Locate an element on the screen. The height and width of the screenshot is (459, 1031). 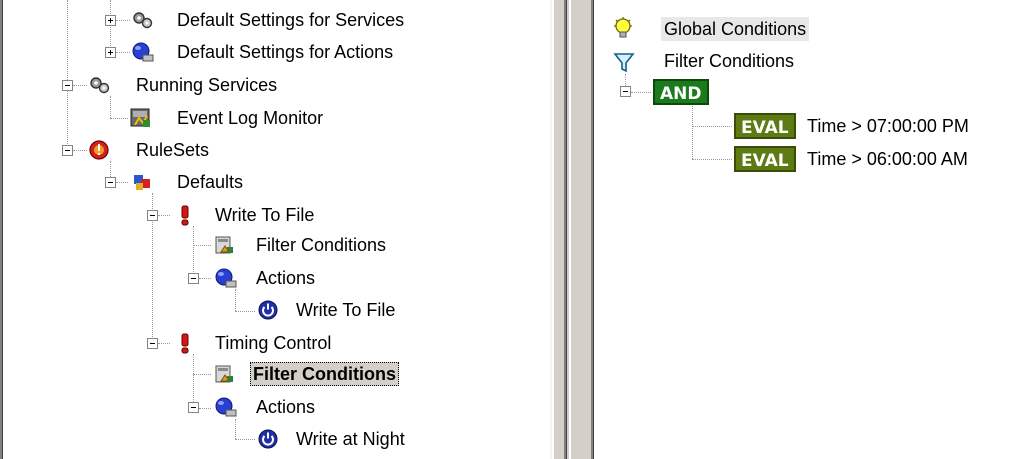
condition-expression: Time > 07:00:00 PM is located at coordinates (888, 126).